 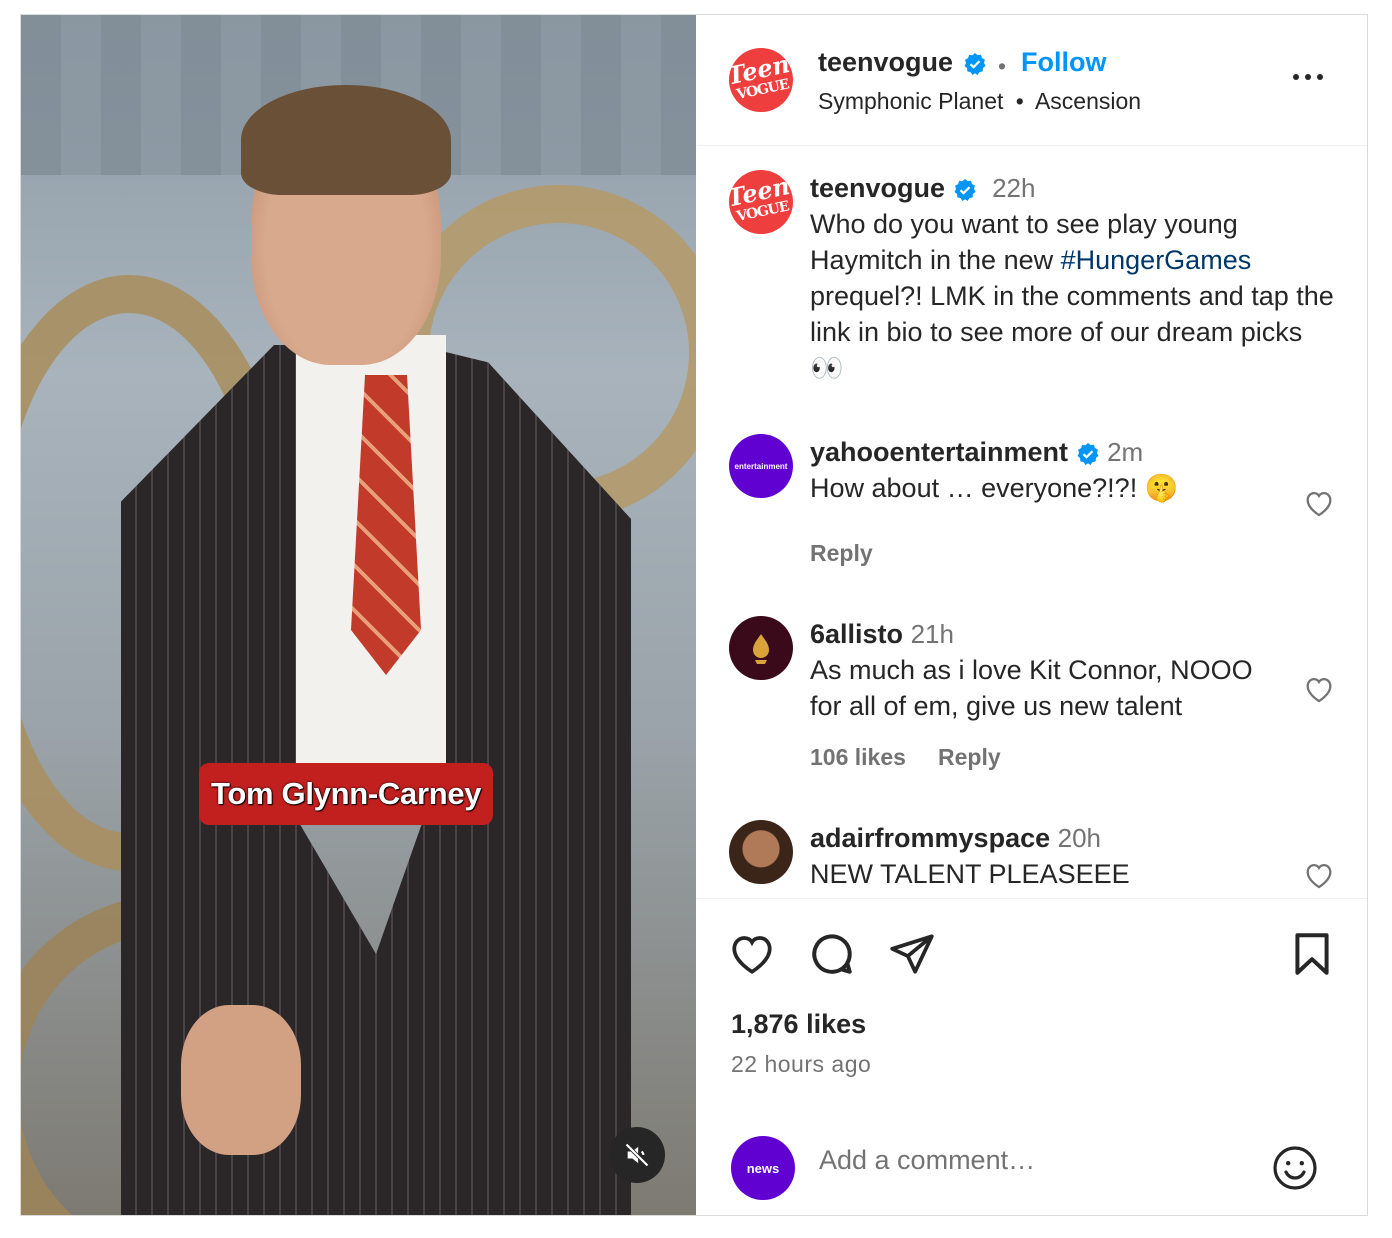 What do you see at coordinates (1079, 838) in the screenshot?
I see `comment-time: 20h` at bounding box center [1079, 838].